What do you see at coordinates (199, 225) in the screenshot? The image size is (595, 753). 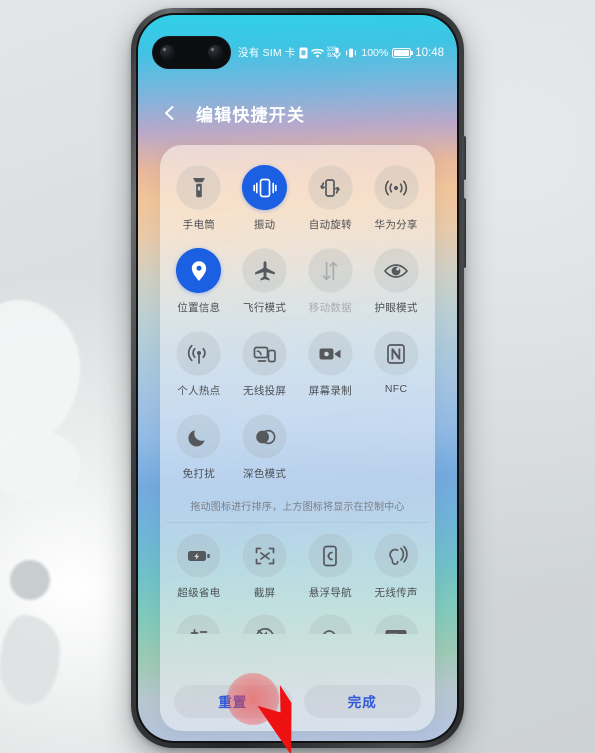 I see `shortcut-label: 手电筒` at bounding box center [199, 225].